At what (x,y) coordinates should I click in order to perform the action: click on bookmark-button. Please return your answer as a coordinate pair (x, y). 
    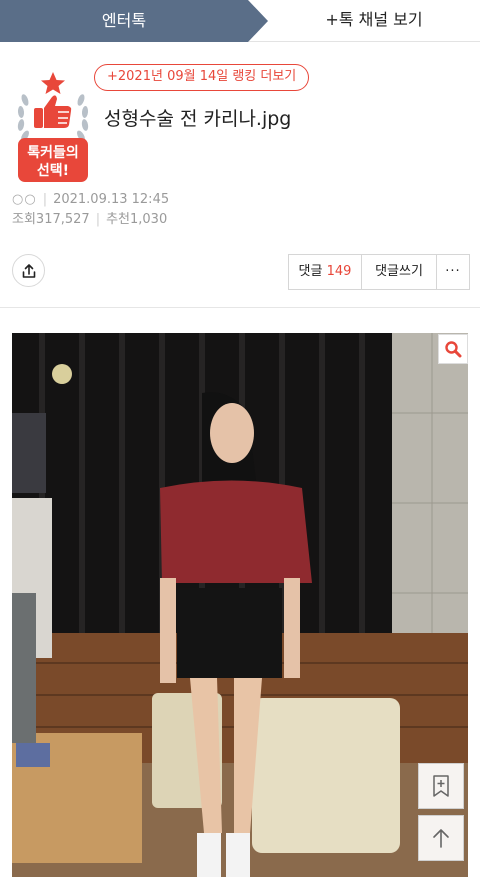
    Looking at the image, I should click on (441, 786).